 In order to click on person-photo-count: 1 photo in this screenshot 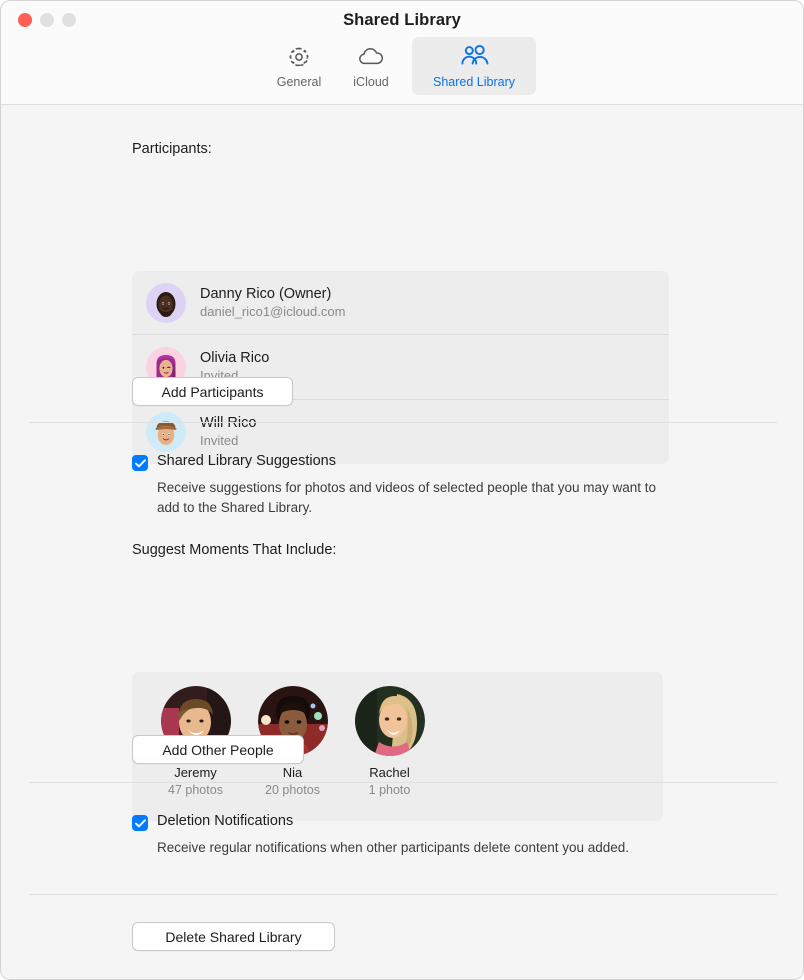, I will do `click(389, 790)`.